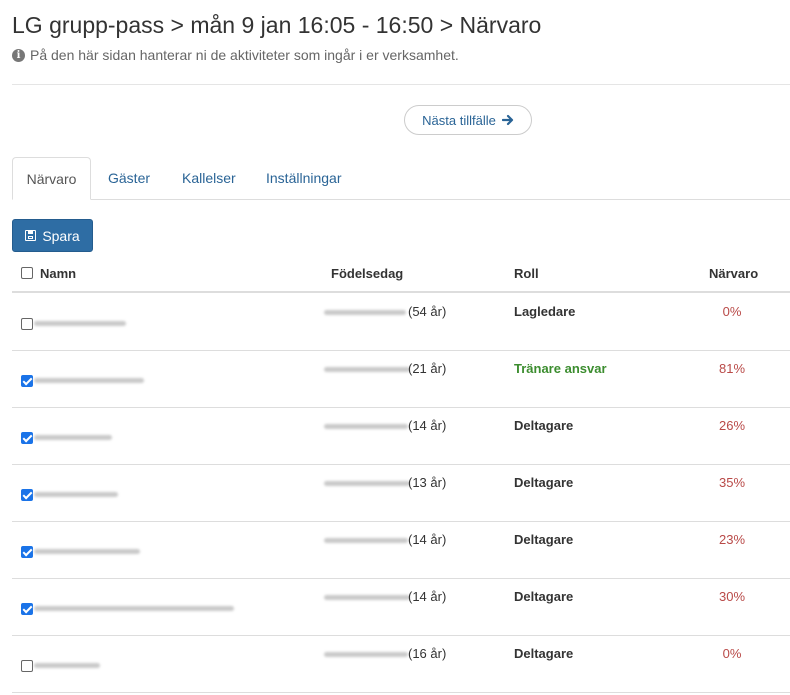  Describe the element at coordinates (734, 273) in the screenshot. I see `header-attendance: Närvaro` at that location.